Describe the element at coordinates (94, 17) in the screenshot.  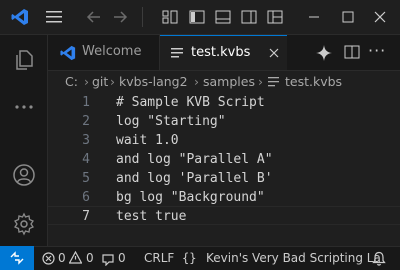
I see `back-arrow-icon` at that location.